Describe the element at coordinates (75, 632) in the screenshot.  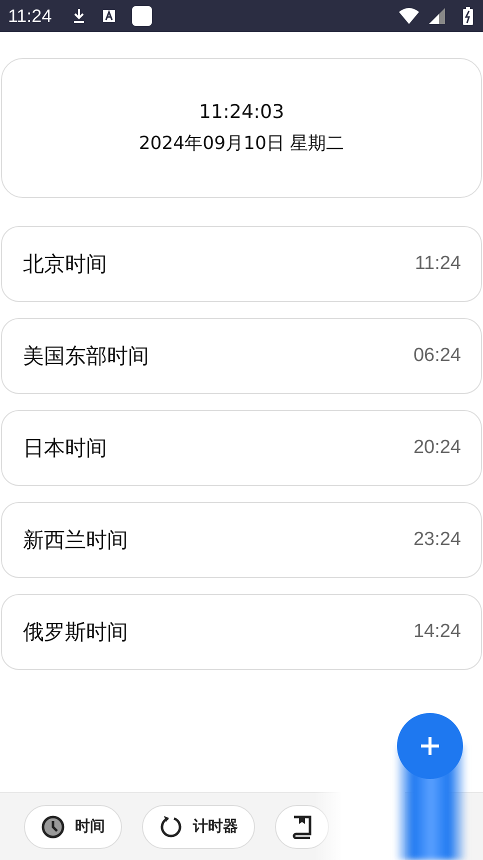
I see `zone-name: 俄罗斯时间` at that location.